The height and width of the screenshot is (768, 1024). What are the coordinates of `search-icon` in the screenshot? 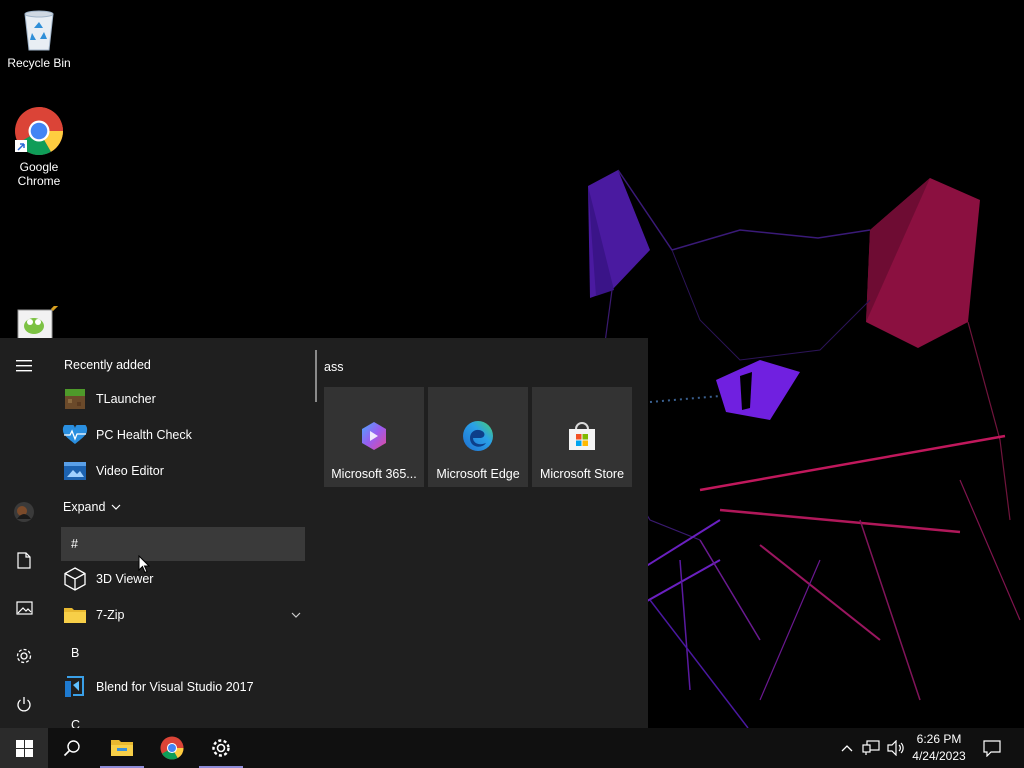 It's located at (71, 748).